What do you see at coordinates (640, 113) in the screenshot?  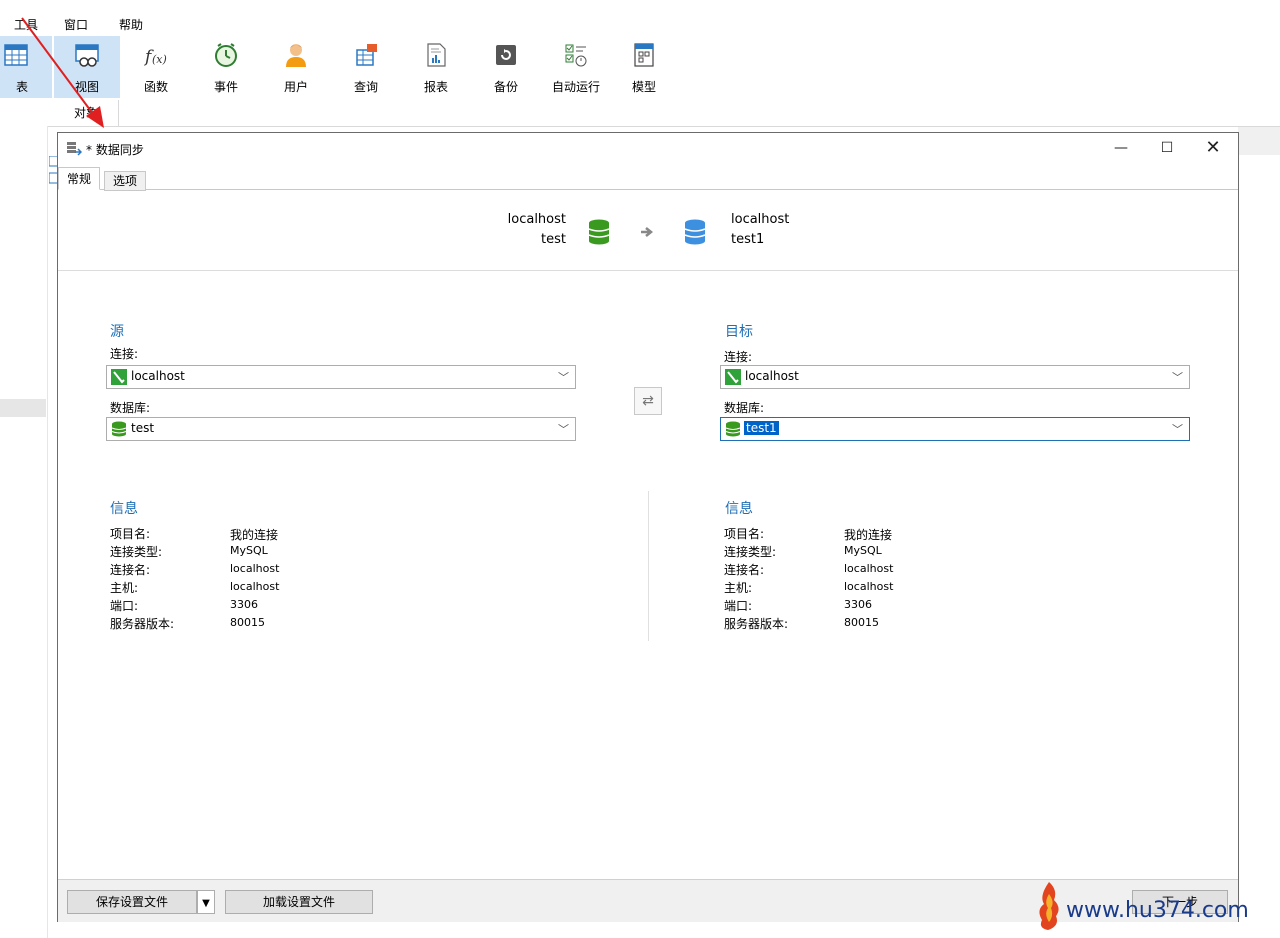 I see `object-tab-row` at bounding box center [640, 113].